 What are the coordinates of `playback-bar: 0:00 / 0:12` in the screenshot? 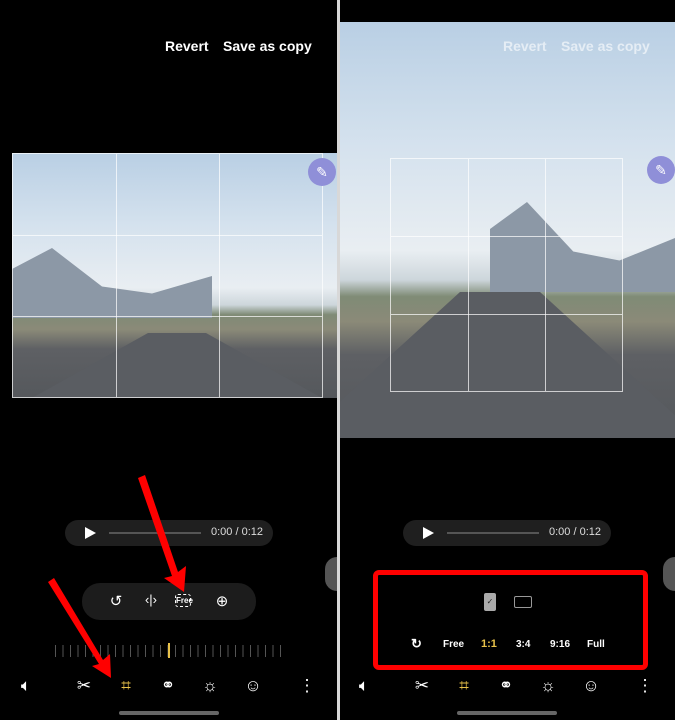 It's located at (507, 533).